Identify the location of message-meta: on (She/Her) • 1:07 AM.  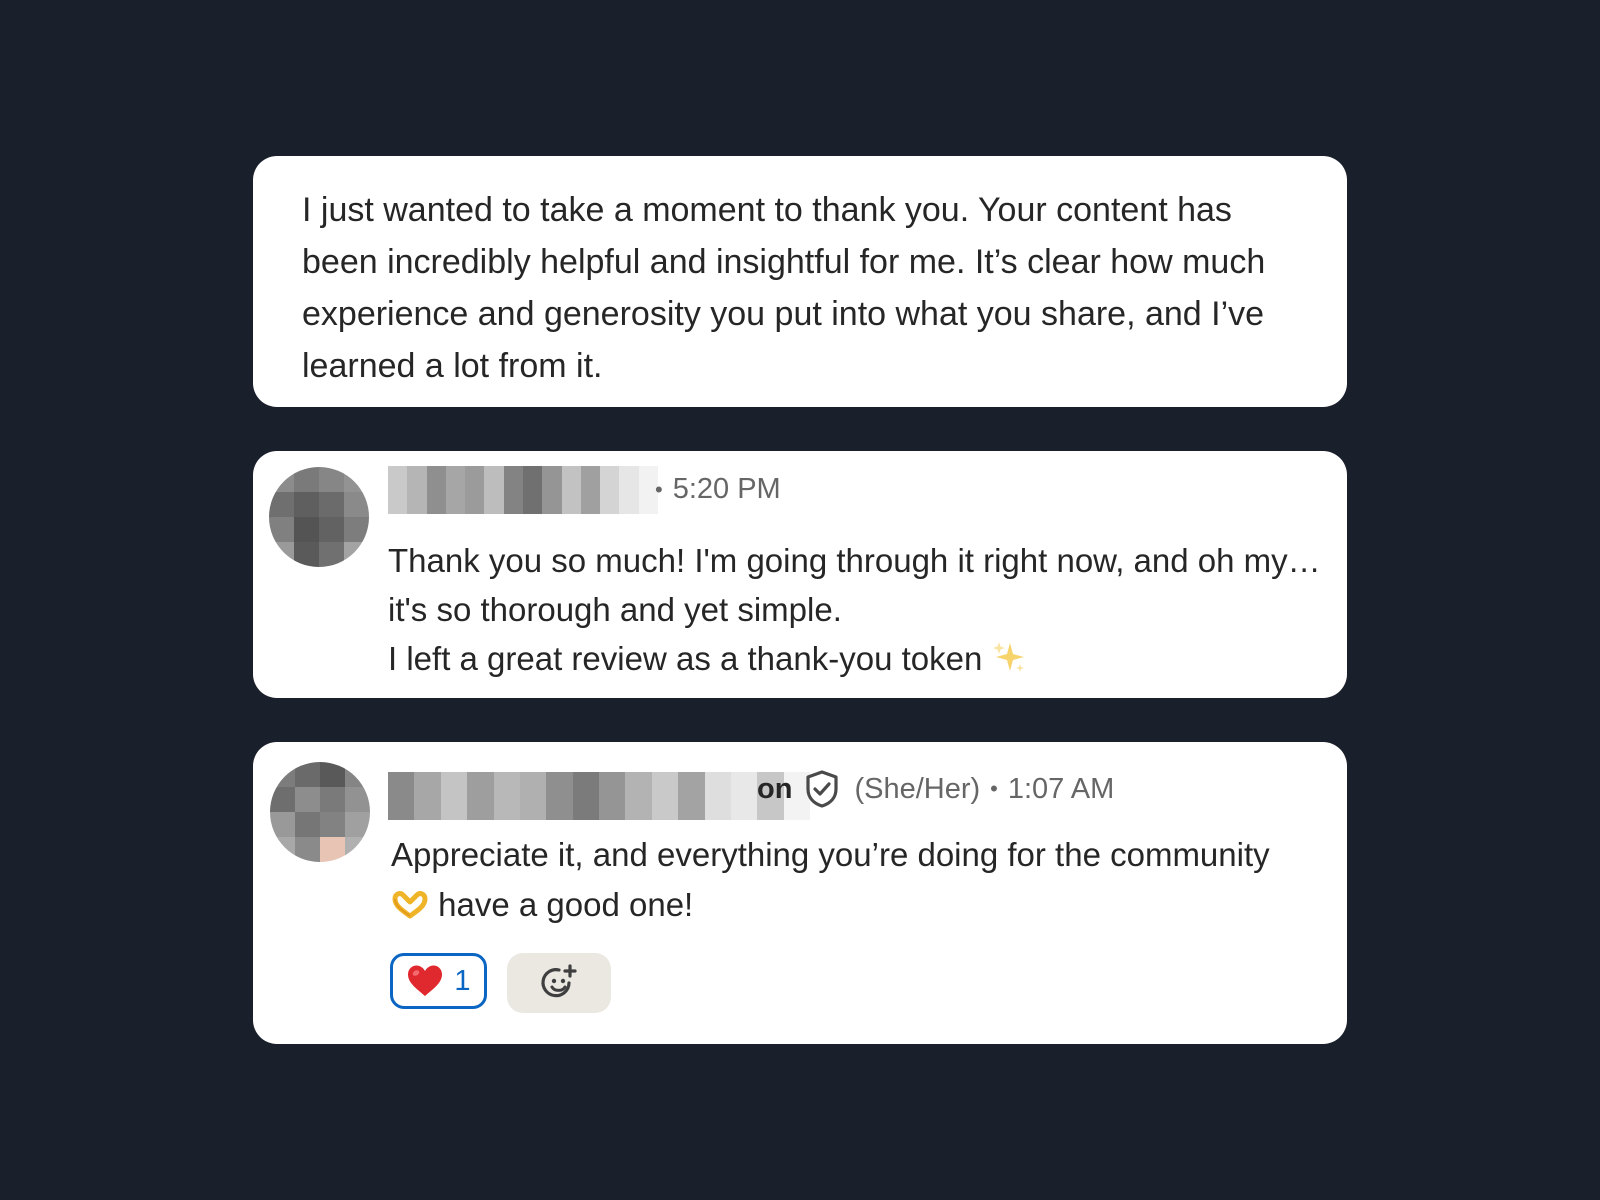
(935, 789).